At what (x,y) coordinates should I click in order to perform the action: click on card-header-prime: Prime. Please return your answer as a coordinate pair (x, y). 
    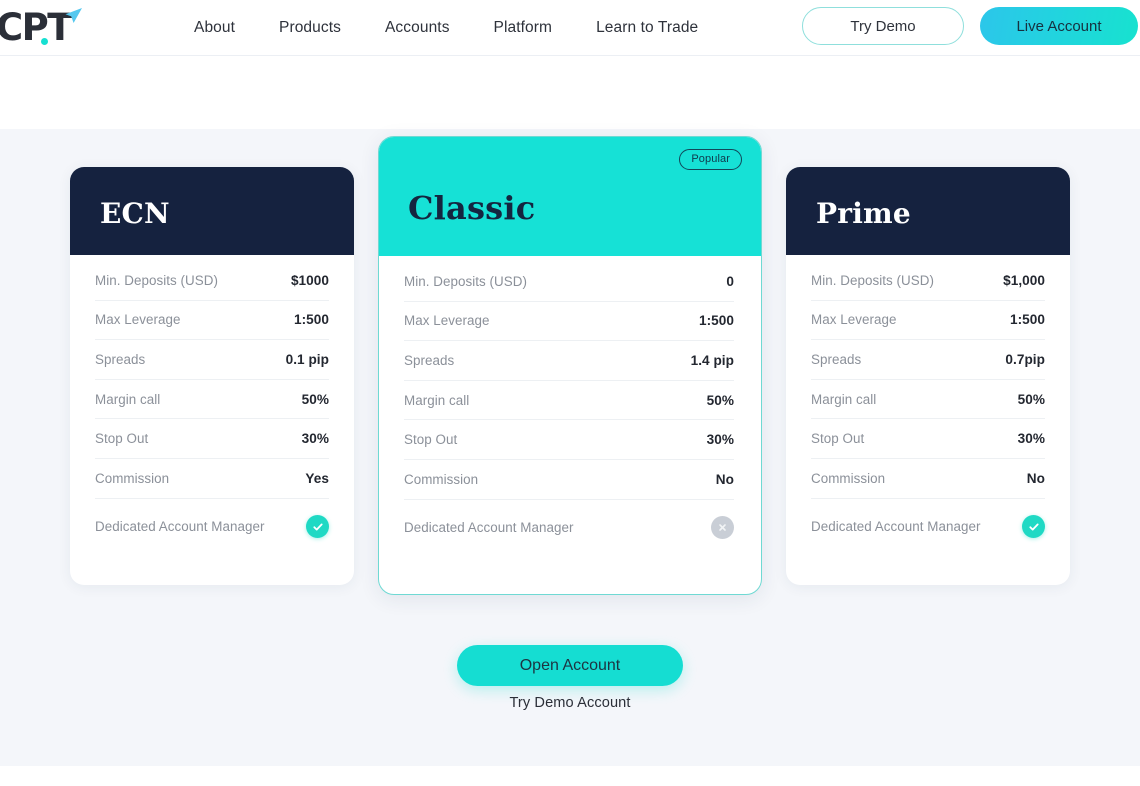
    Looking at the image, I should click on (928, 211).